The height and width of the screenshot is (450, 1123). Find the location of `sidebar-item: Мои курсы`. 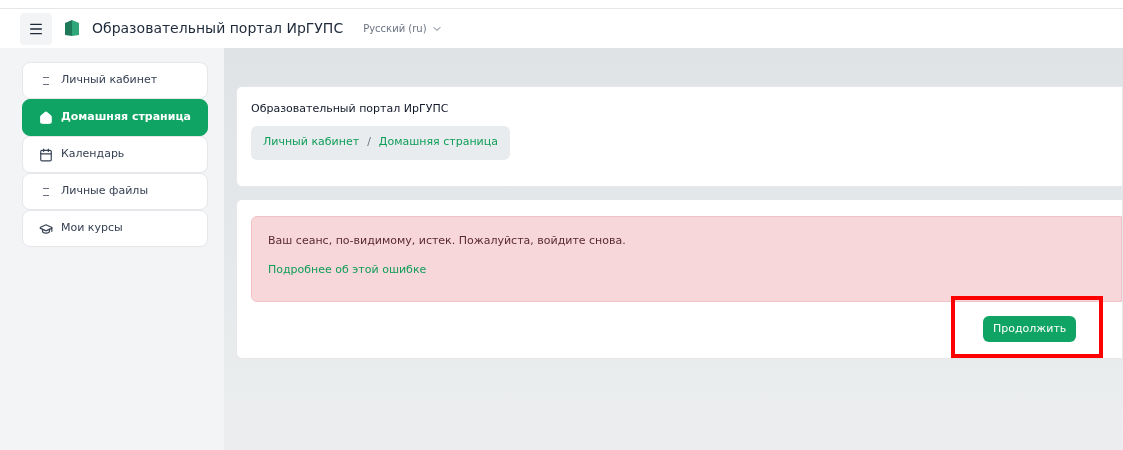

sidebar-item: Мои курсы is located at coordinates (115, 228).